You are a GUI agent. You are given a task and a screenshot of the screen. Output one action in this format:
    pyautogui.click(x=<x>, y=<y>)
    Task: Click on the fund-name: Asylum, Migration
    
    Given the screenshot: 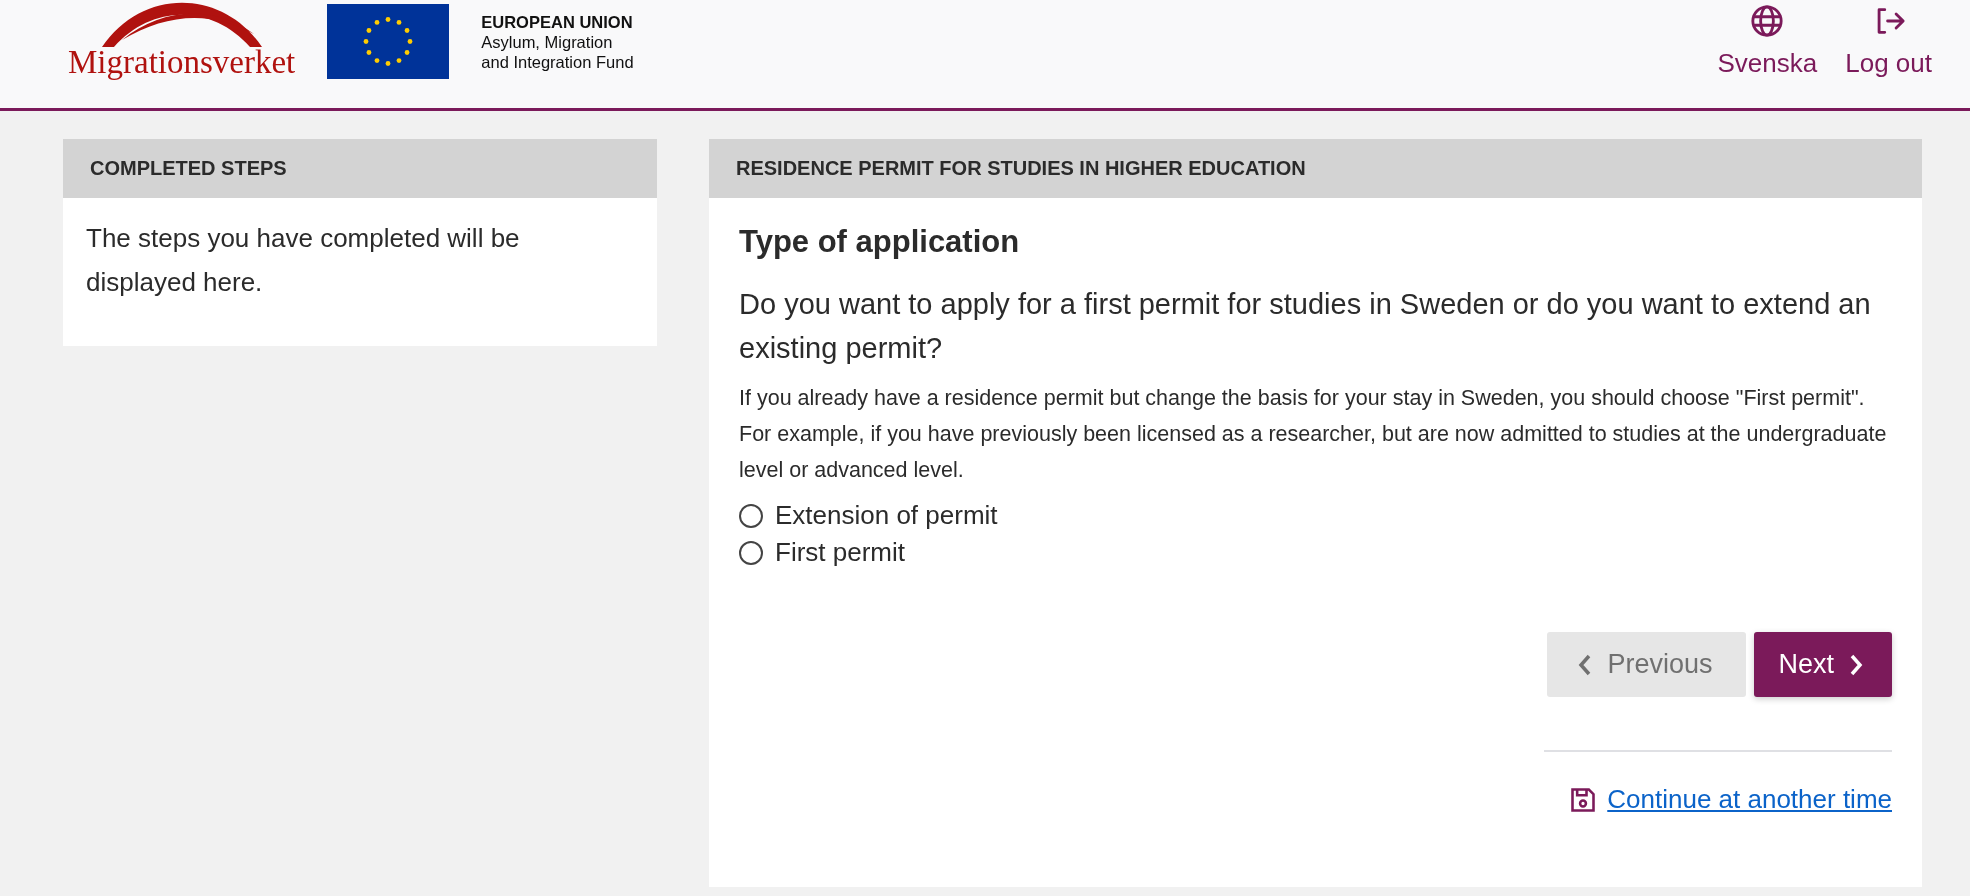 What is the action you would take?
    pyautogui.click(x=547, y=42)
    